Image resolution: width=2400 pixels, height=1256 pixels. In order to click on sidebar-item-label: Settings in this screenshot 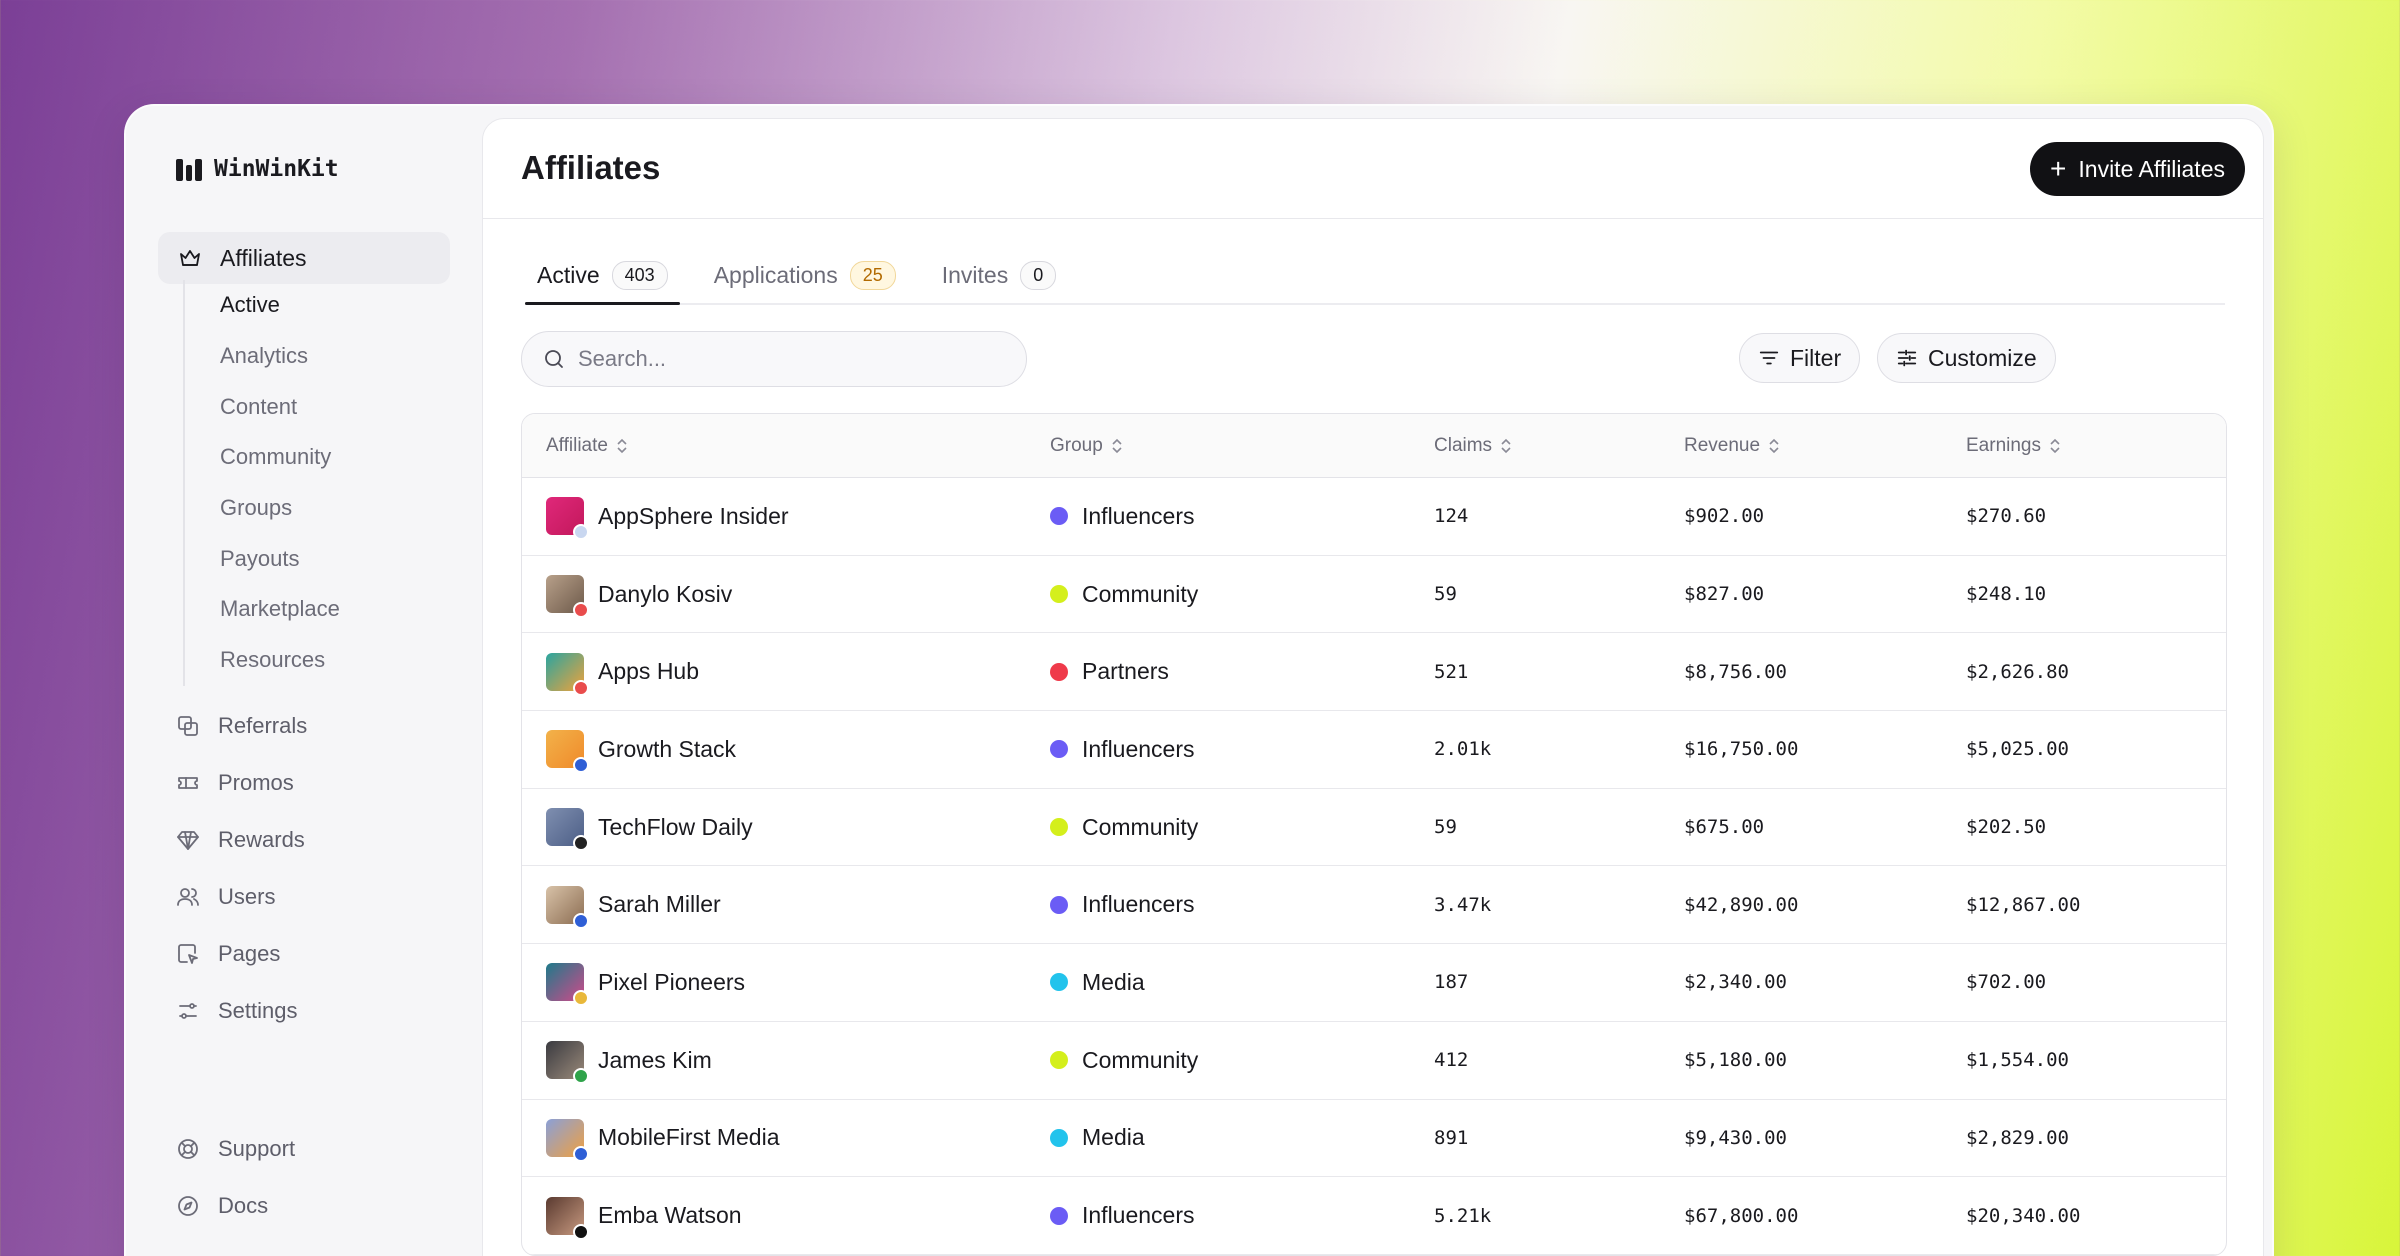, I will do `click(258, 1010)`.